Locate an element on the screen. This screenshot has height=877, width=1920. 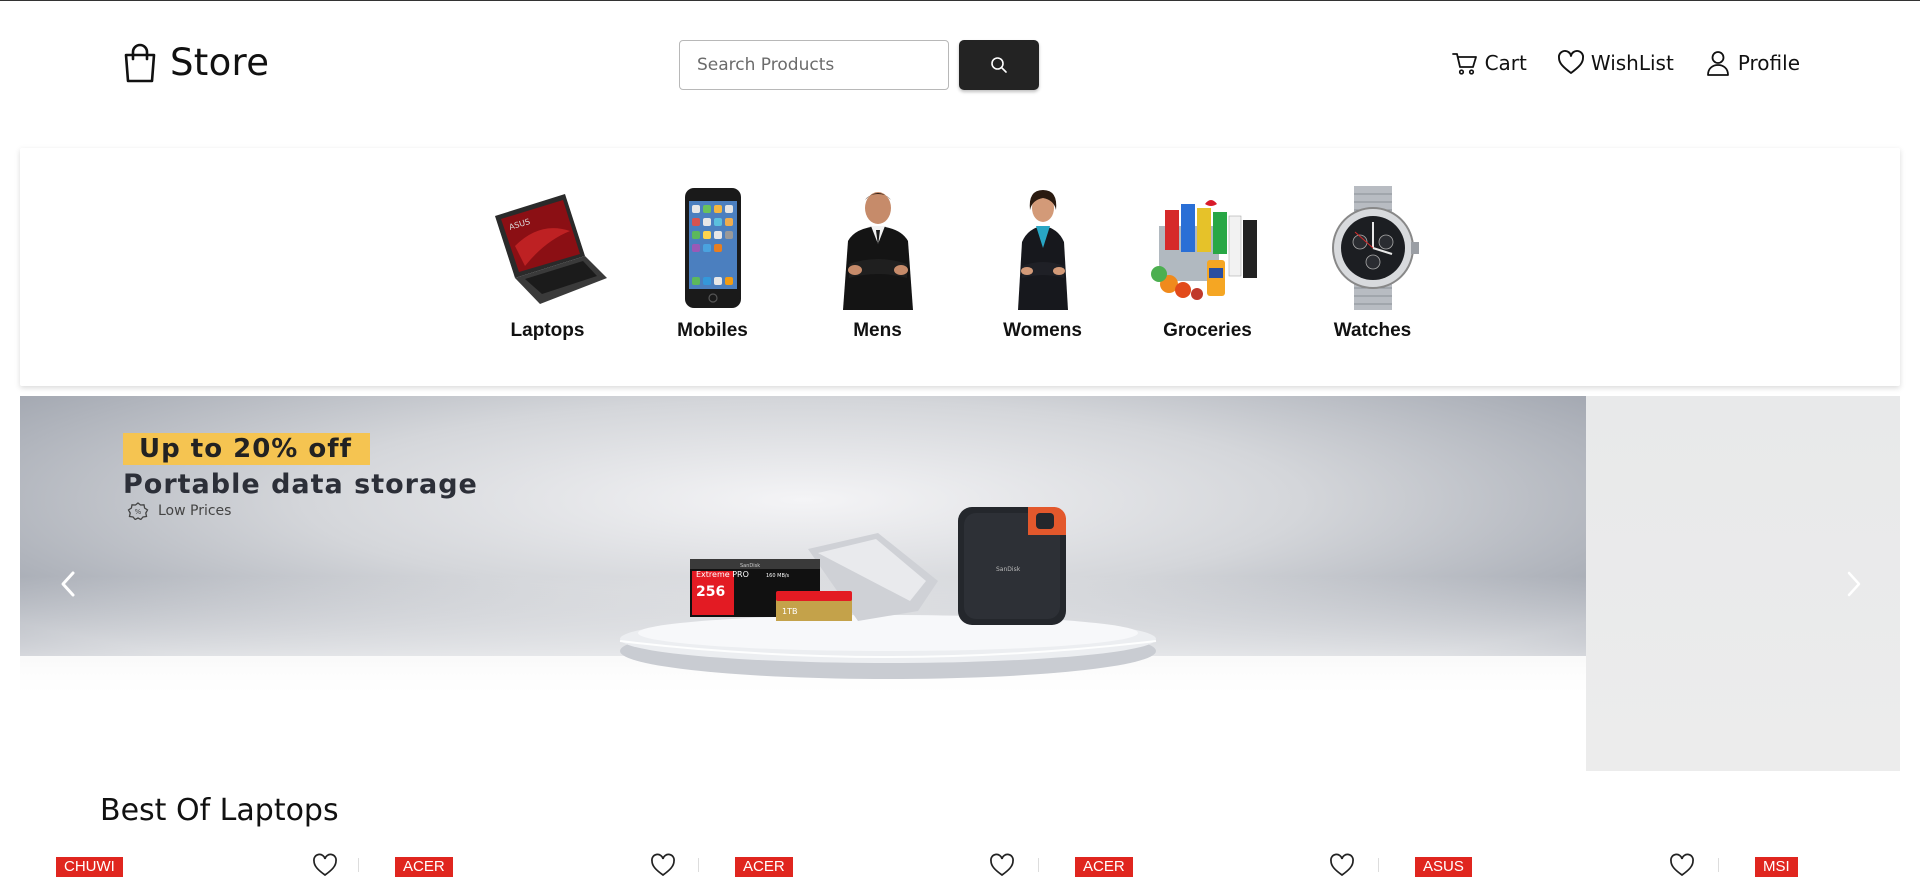
category-groceries: Groceries is located at coordinates (1207, 264).